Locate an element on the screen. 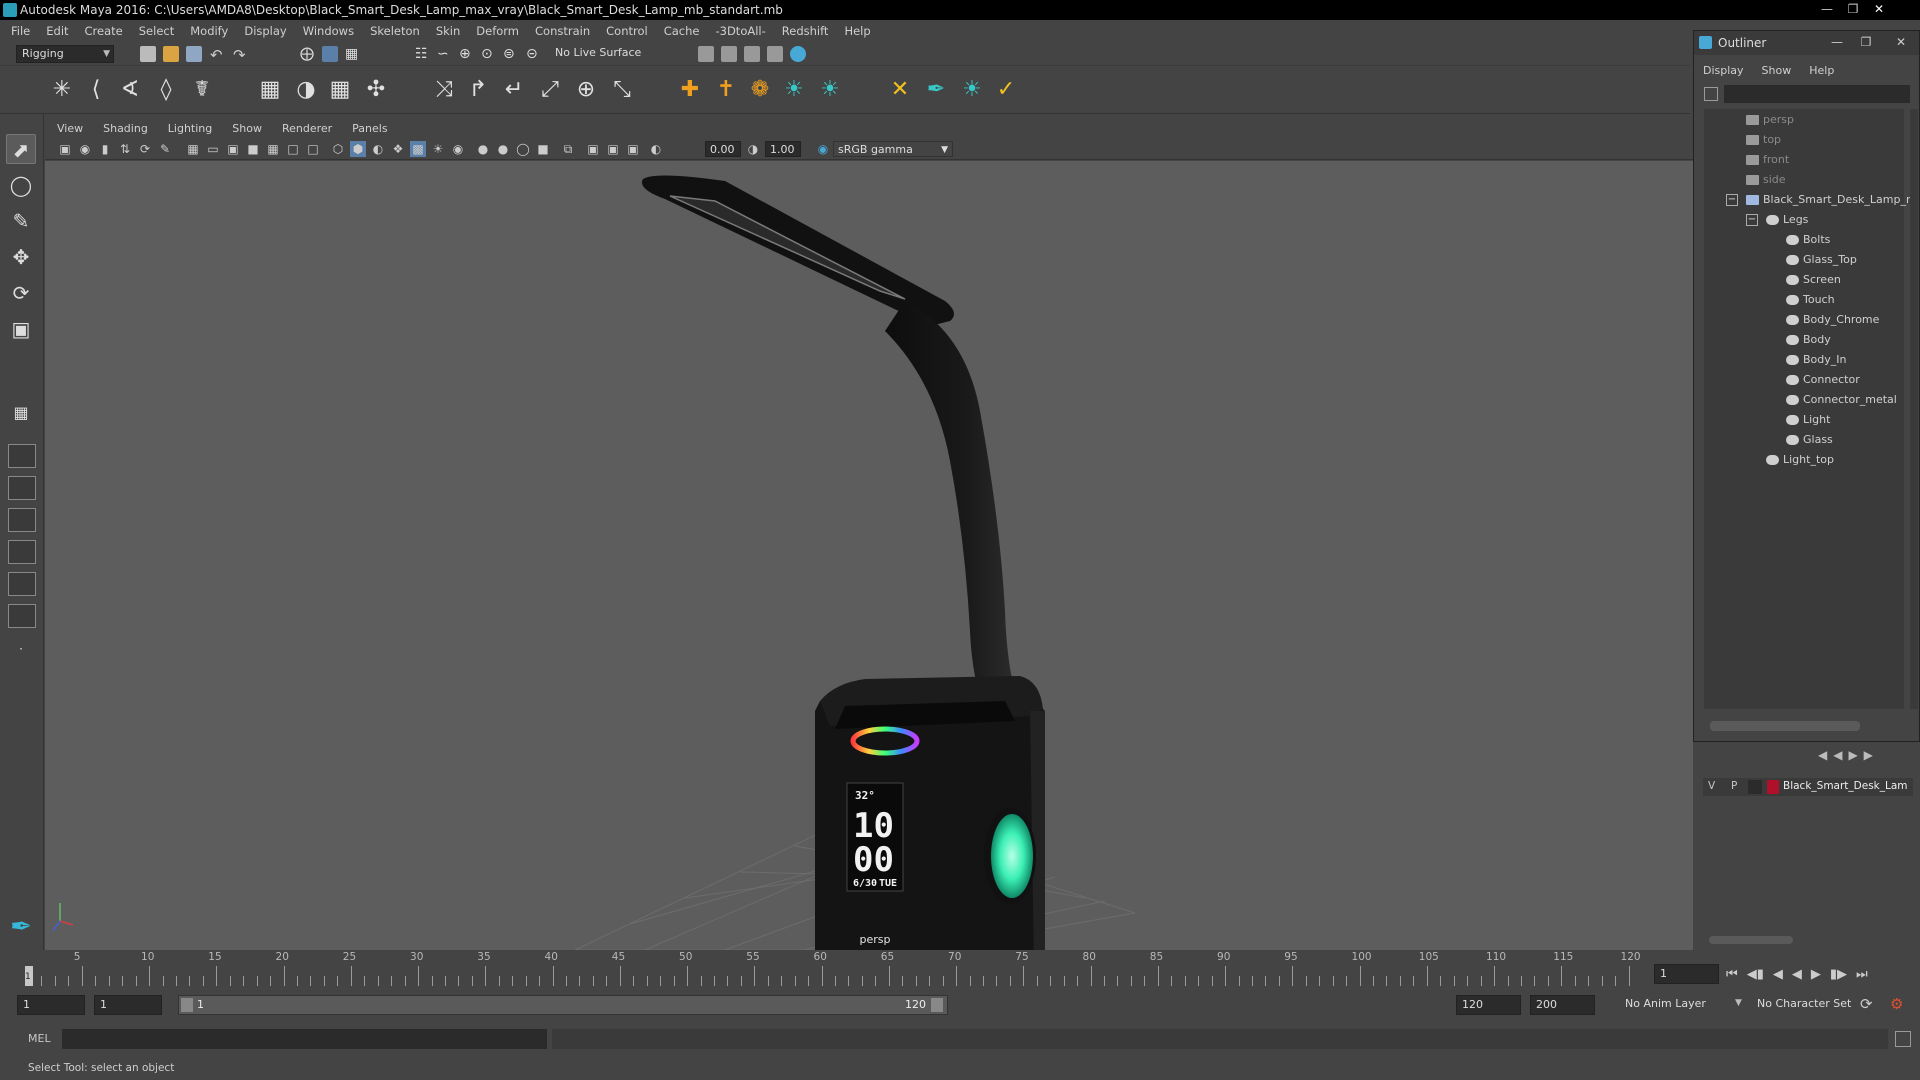  layout-two-side-icon is located at coordinates (22, 488).